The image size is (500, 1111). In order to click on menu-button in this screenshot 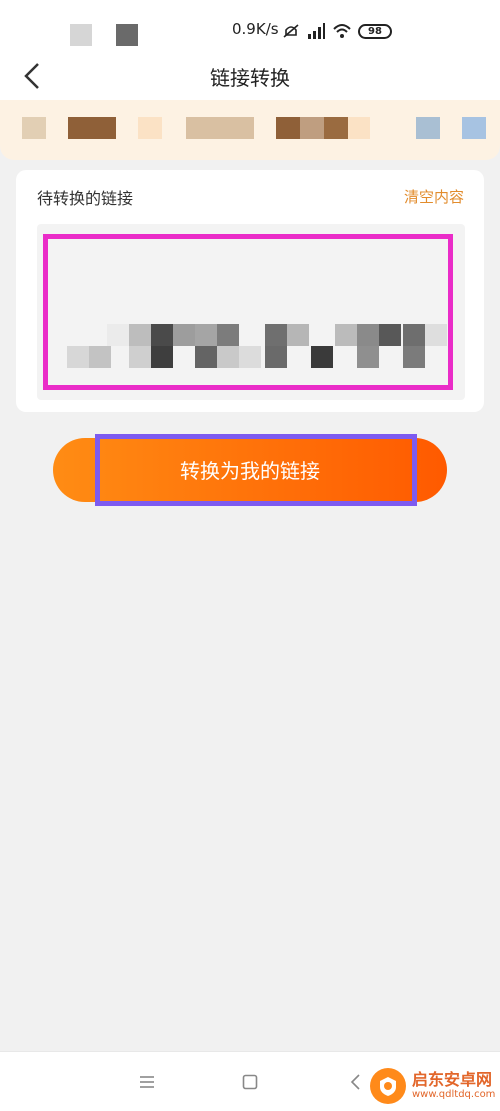, I will do `click(147, 1082)`.